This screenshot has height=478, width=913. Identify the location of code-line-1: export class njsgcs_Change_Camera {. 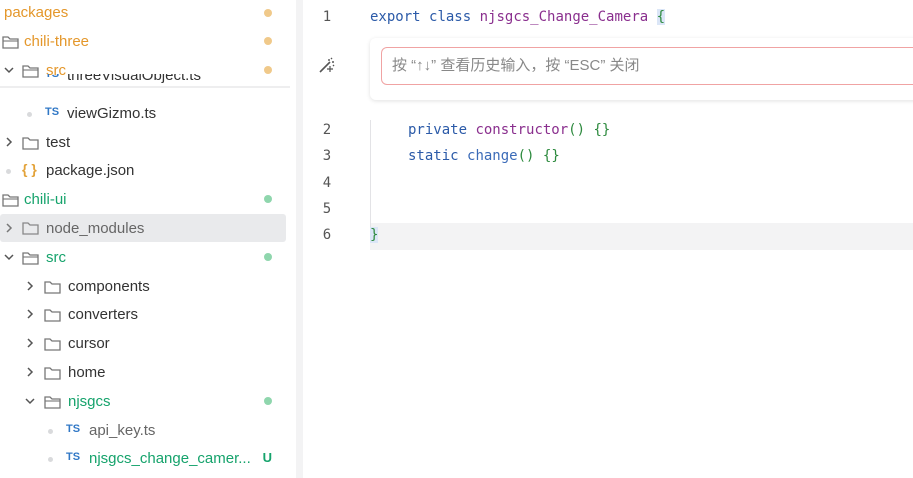
(518, 17).